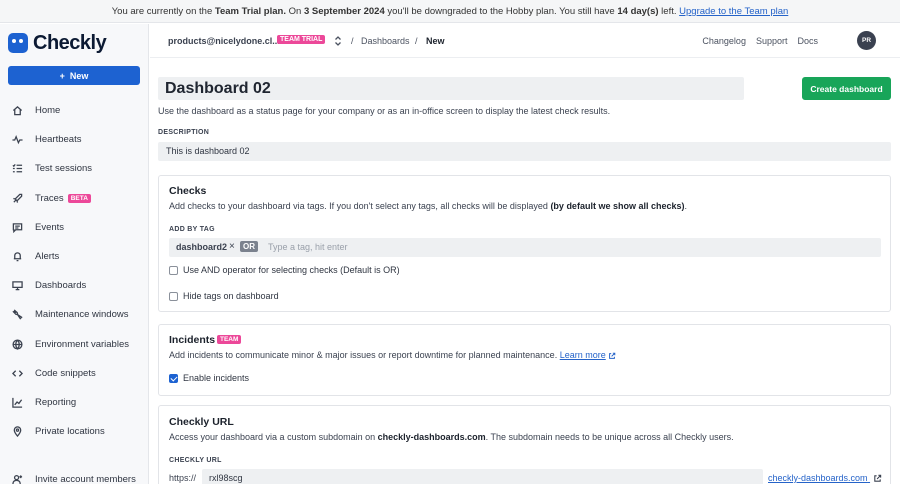  I want to click on support-link: Support, so click(772, 41).